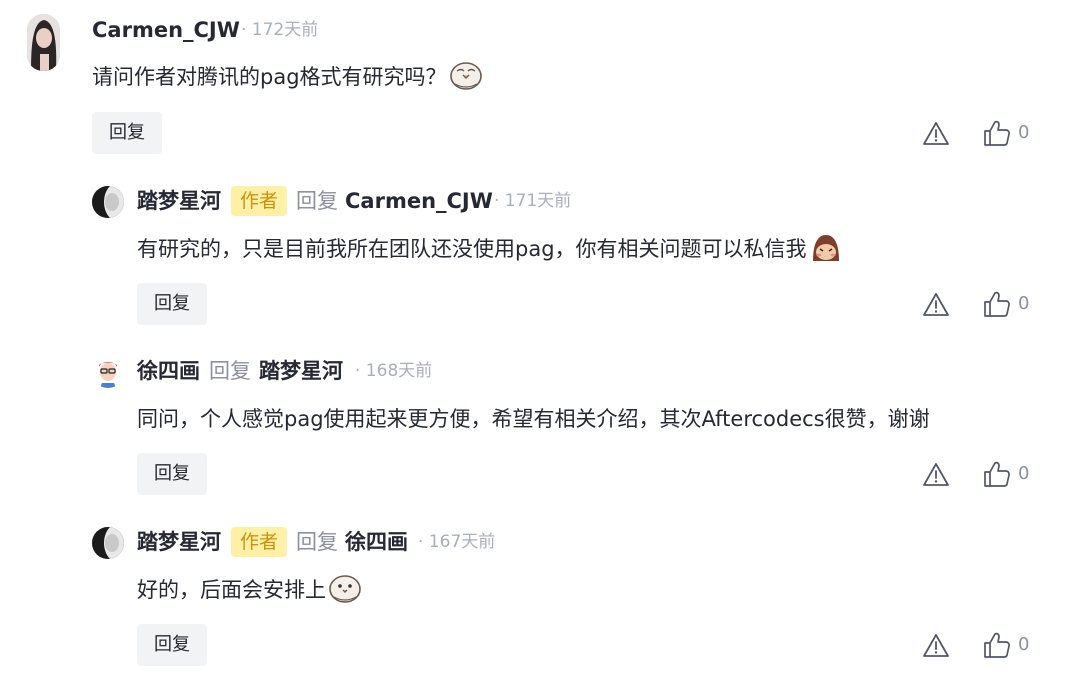 The width and height of the screenshot is (1080, 691). Describe the element at coordinates (419, 201) in the screenshot. I see `reply-to-user: Carmen_CJW` at that location.